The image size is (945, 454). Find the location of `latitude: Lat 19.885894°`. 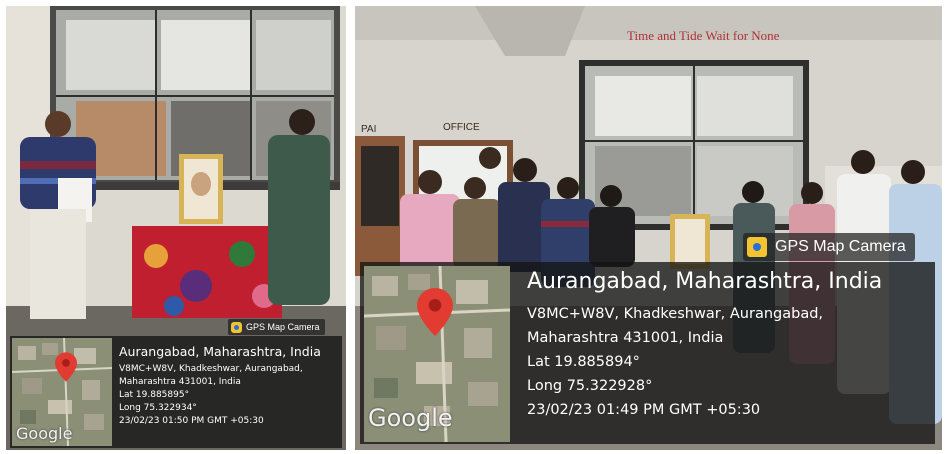

latitude: Lat 19.885894° is located at coordinates (583, 361).